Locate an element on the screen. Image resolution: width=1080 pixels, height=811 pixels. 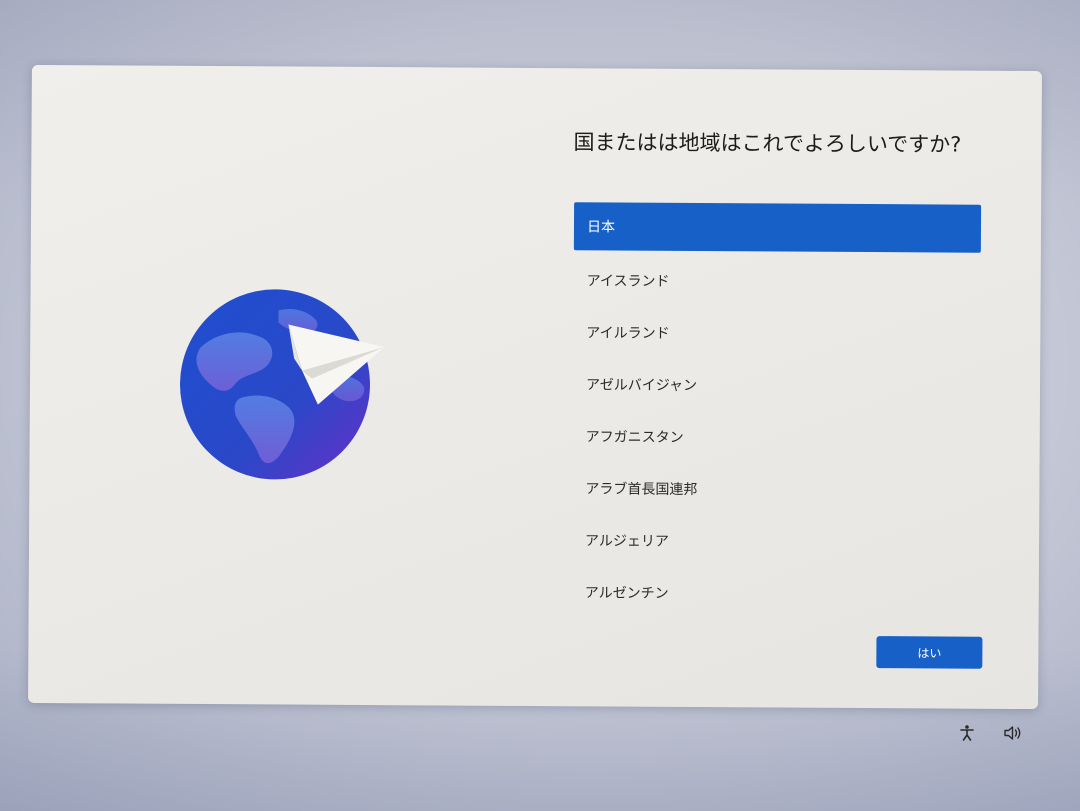
globe-with-paper-plane-icon is located at coordinates (282, 384).